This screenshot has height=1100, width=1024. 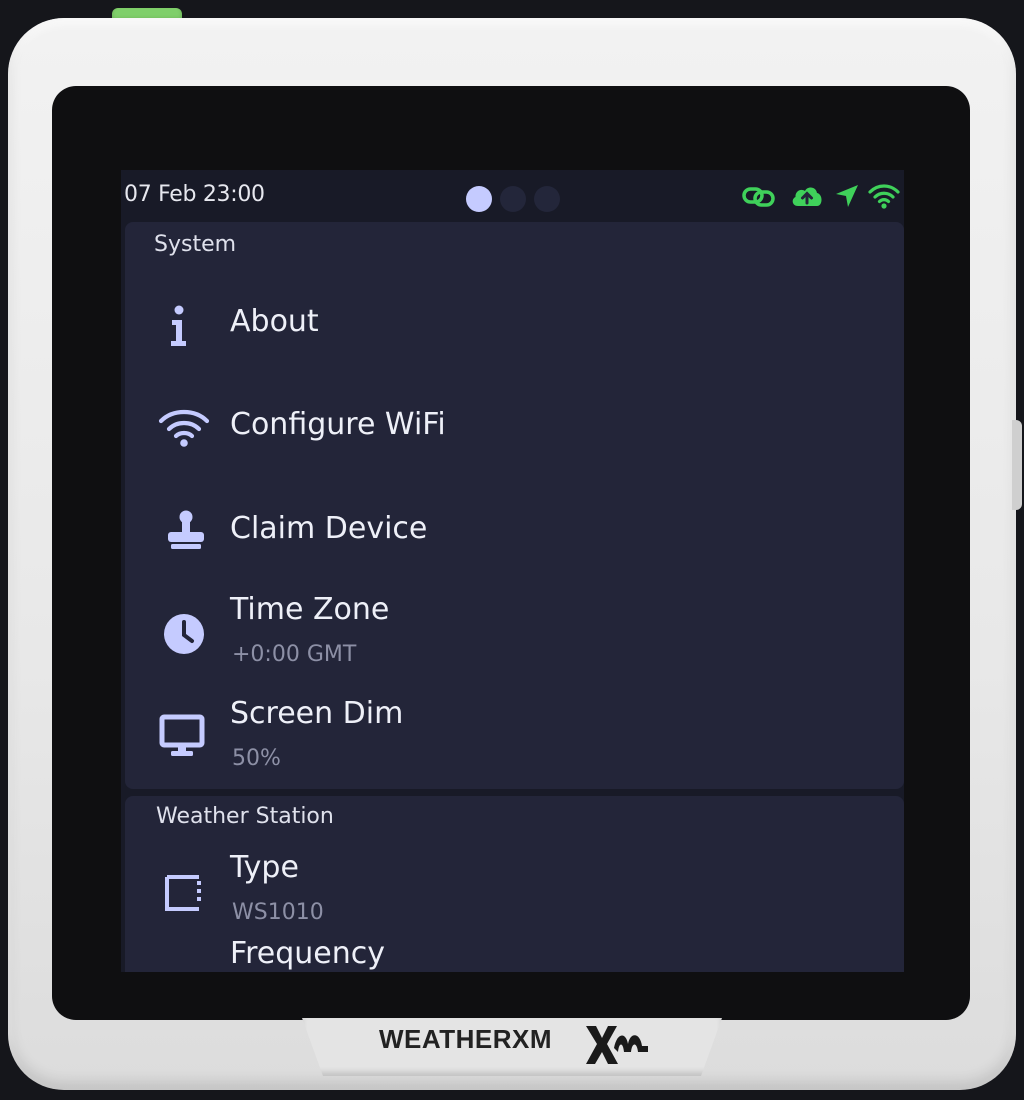 I want to click on menu-item-label: Type, so click(x=264, y=867).